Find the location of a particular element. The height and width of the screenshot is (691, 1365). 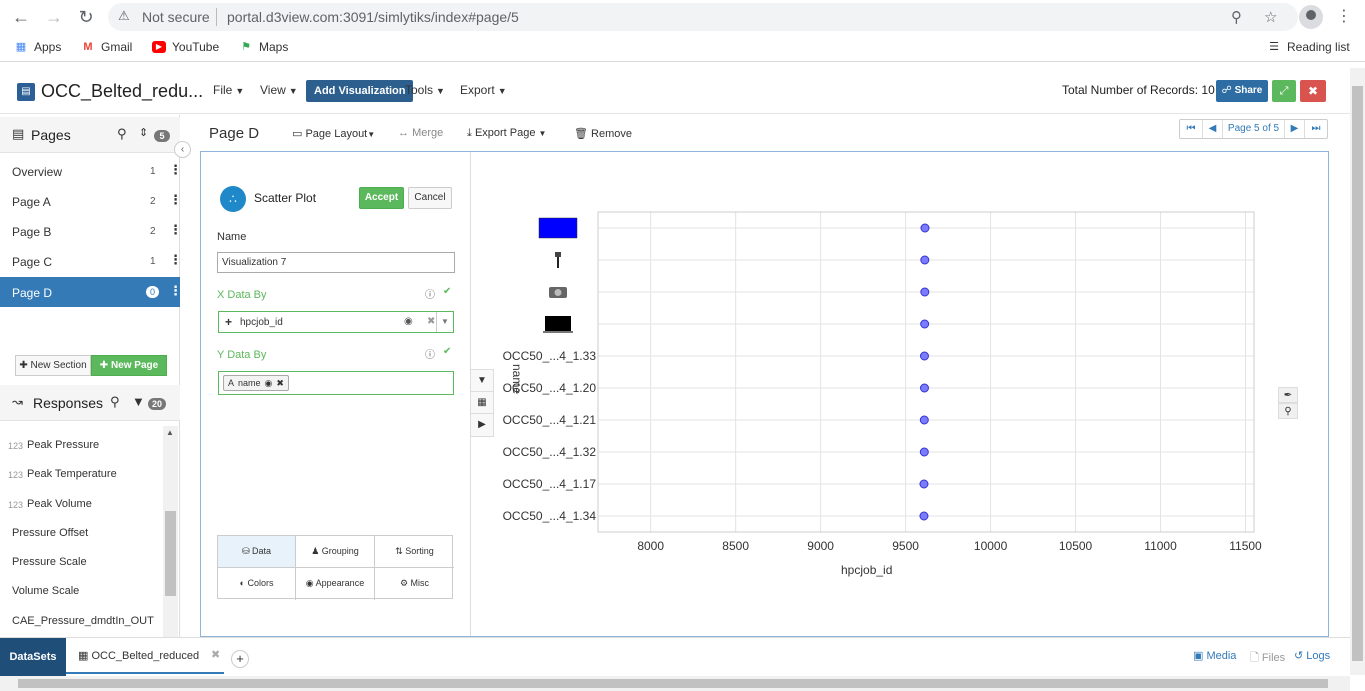

close-icon: ✖ is located at coordinates (1313, 91).